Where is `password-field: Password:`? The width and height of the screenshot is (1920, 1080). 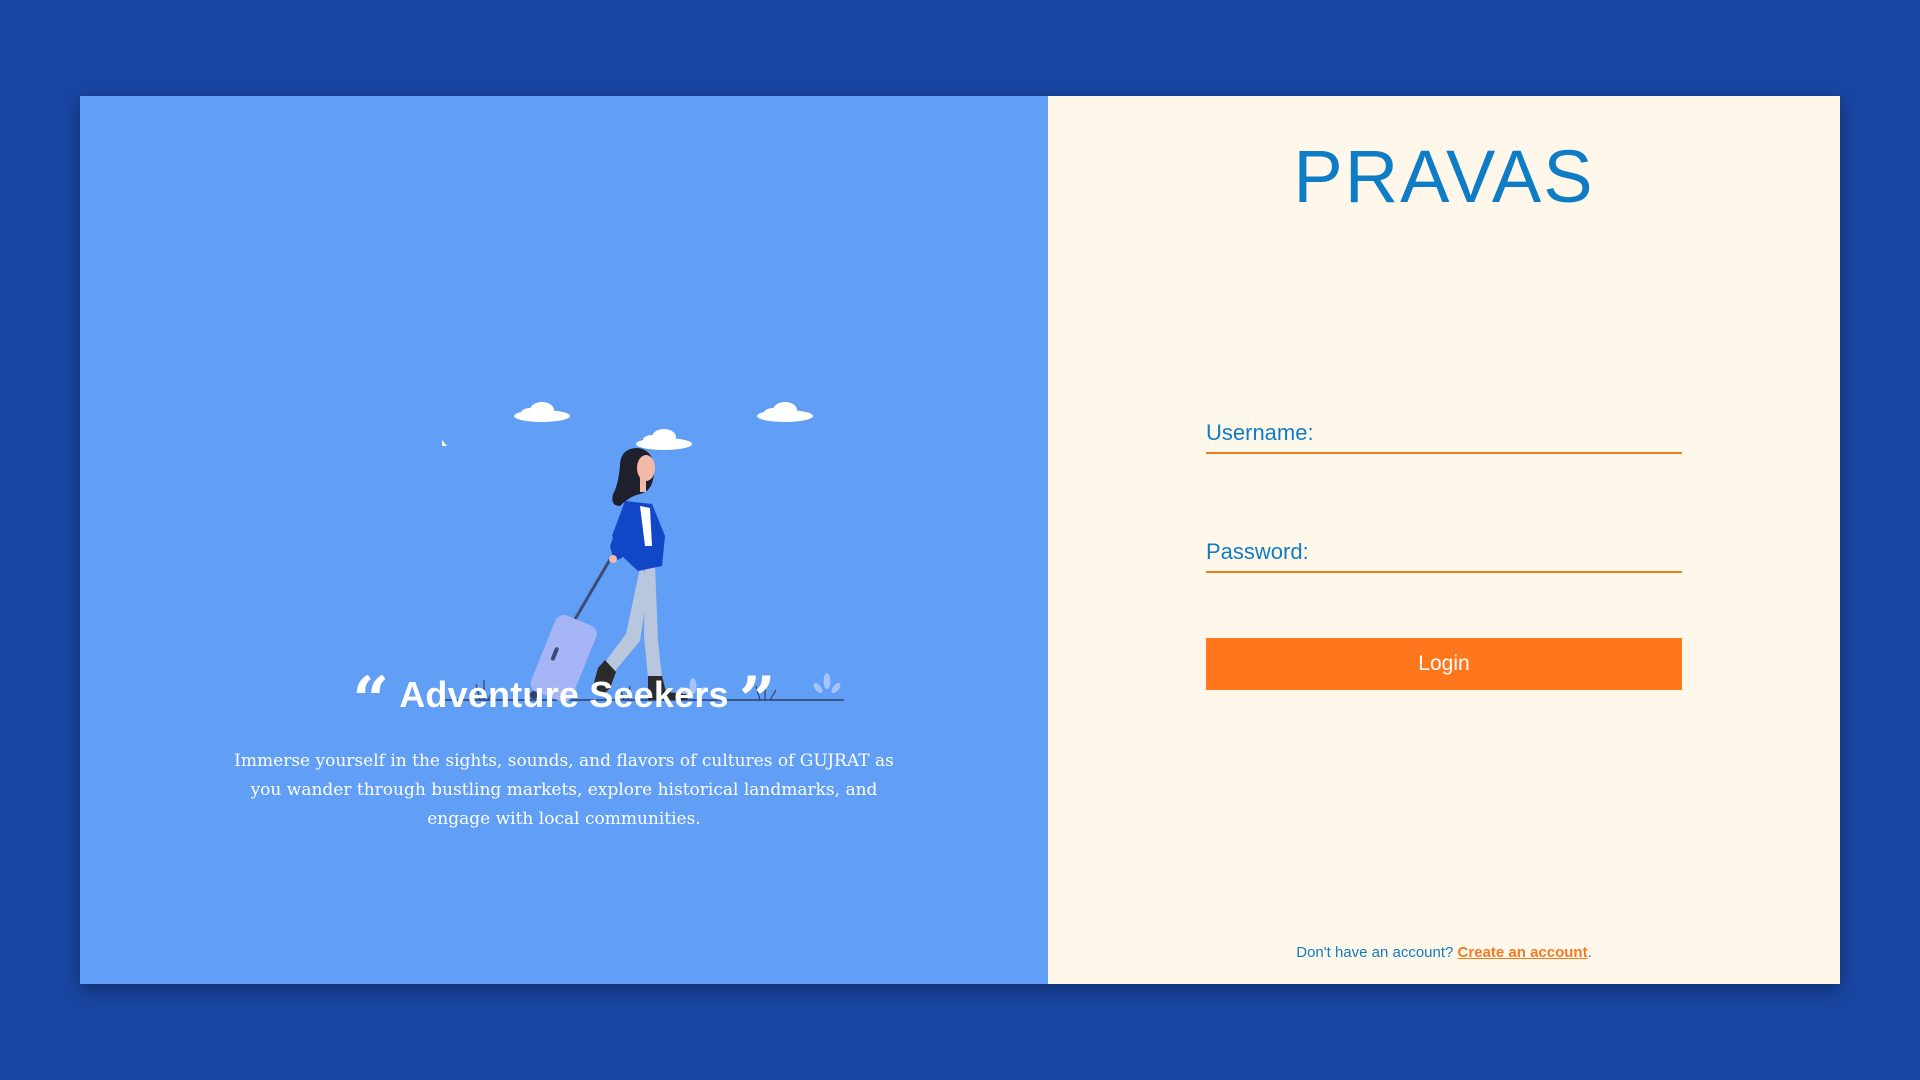
password-field: Password: is located at coordinates (1444, 552).